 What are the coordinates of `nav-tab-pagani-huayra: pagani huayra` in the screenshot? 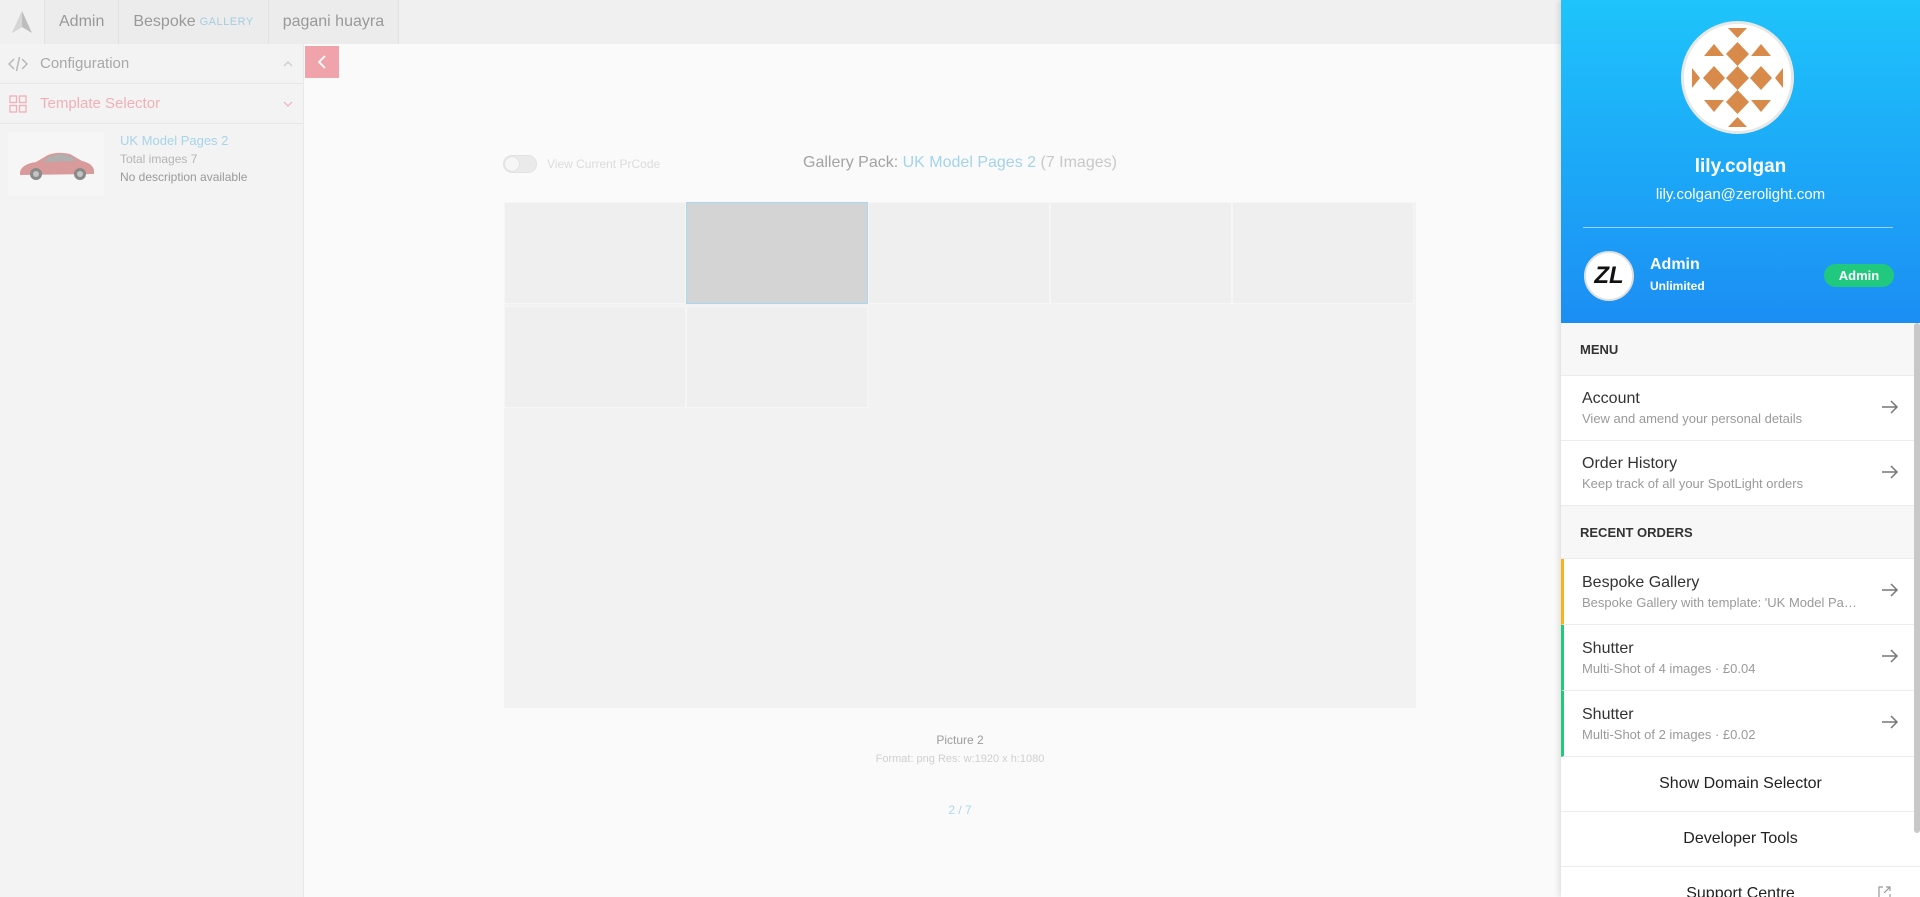 It's located at (333, 22).